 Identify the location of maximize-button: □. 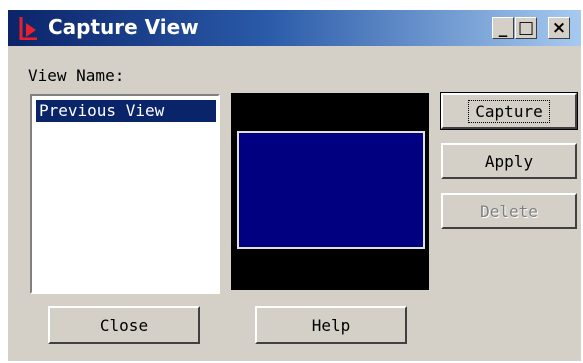
(526, 28).